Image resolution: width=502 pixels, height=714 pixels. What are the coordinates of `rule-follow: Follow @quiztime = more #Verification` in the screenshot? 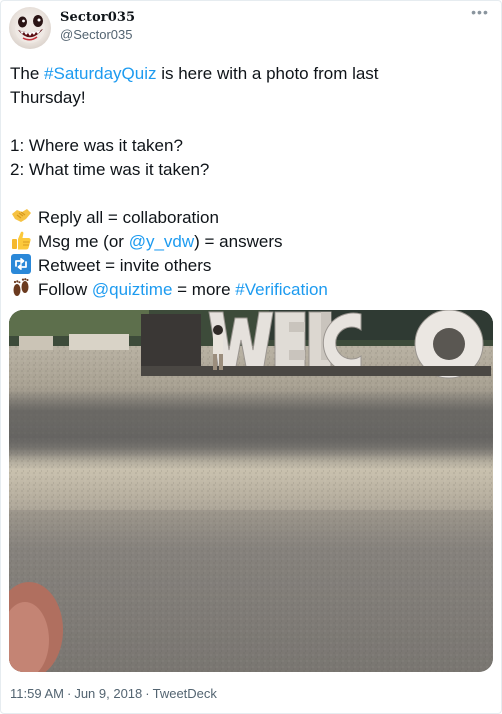 It's located at (252, 290).